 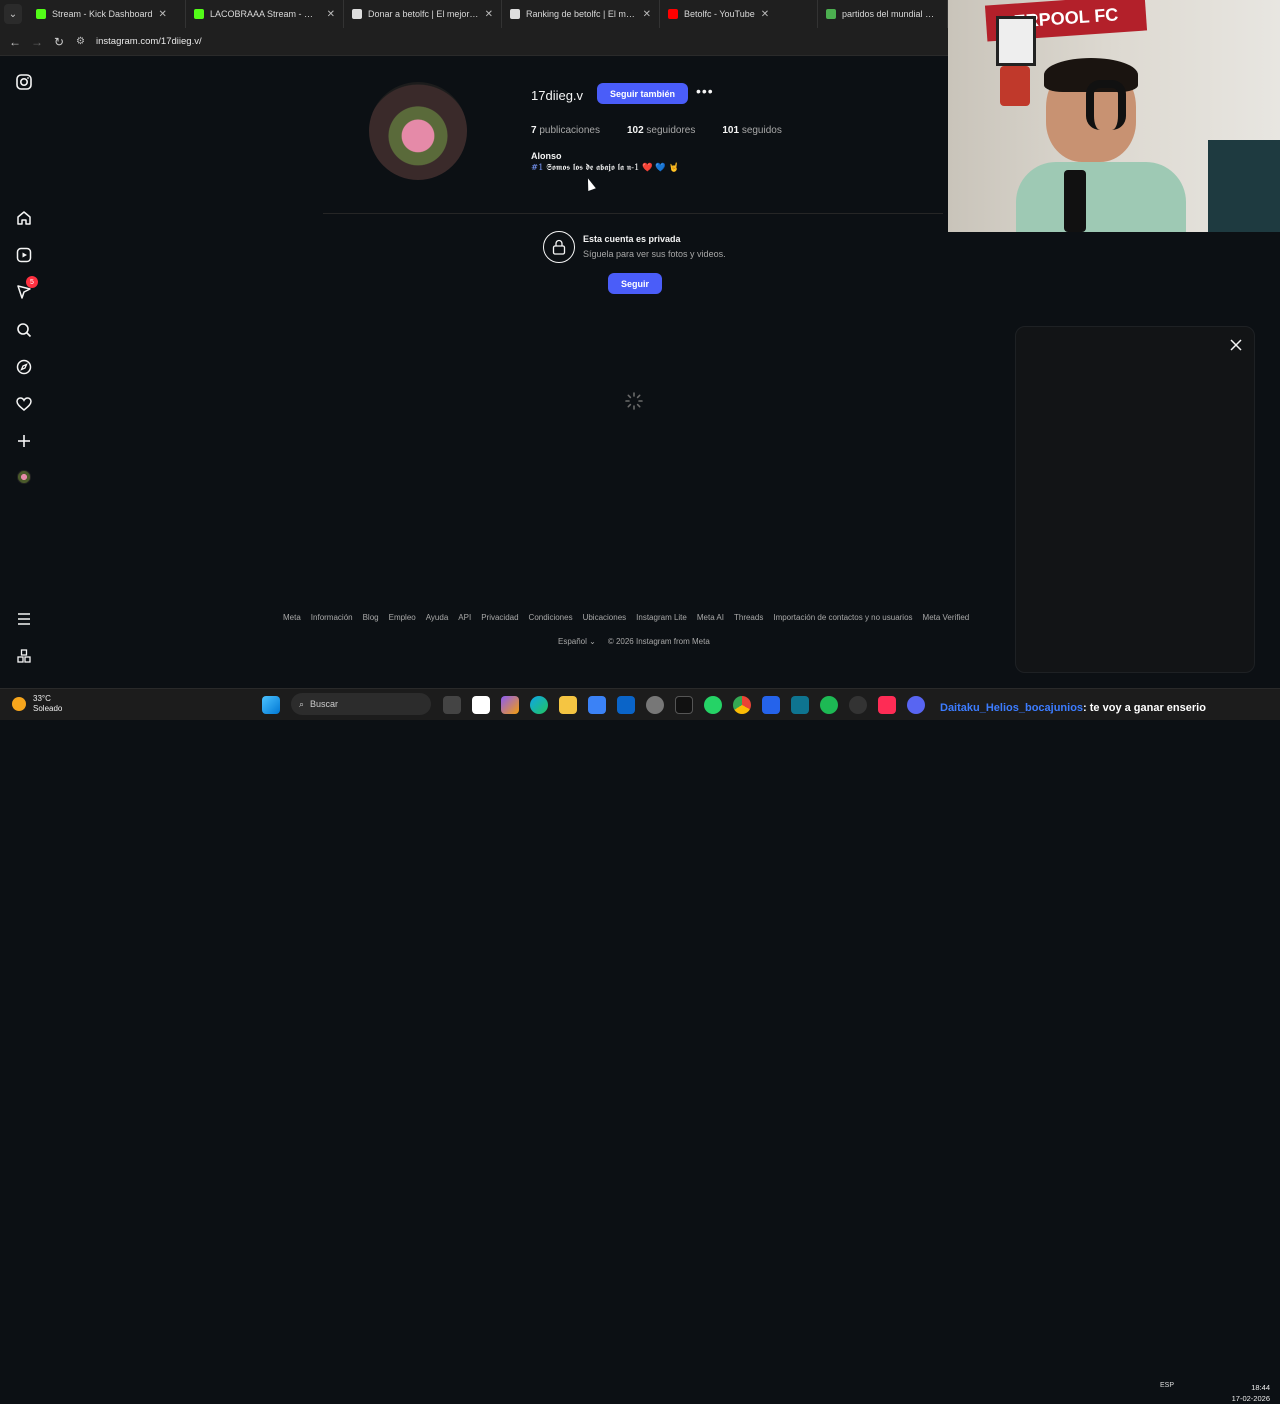 What do you see at coordinates (510, 705) in the screenshot?
I see `copilot-icon` at bounding box center [510, 705].